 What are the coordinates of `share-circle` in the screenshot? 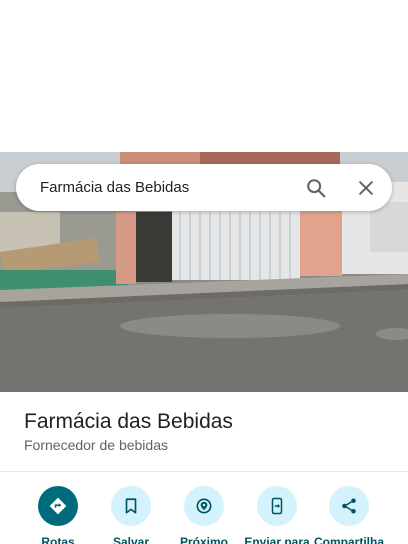 It's located at (349, 506).